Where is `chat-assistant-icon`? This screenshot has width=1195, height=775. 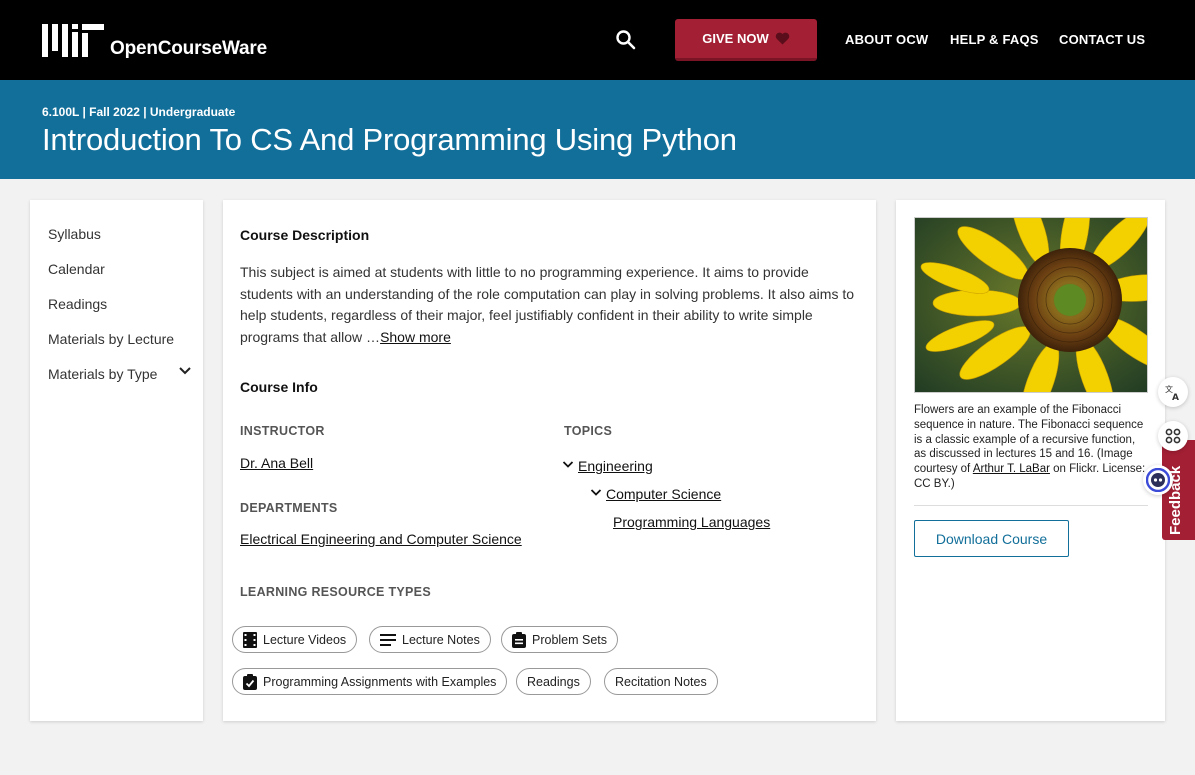 chat-assistant-icon is located at coordinates (1158, 480).